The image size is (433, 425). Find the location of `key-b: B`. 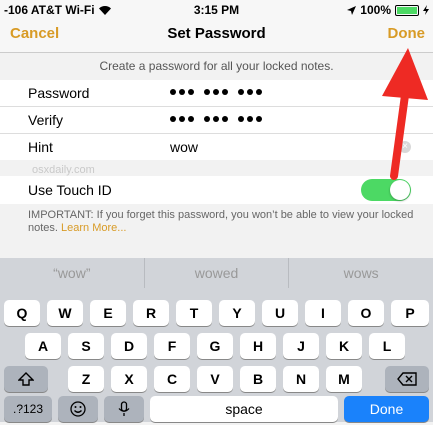

key-b: B is located at coordinates (258, 379).